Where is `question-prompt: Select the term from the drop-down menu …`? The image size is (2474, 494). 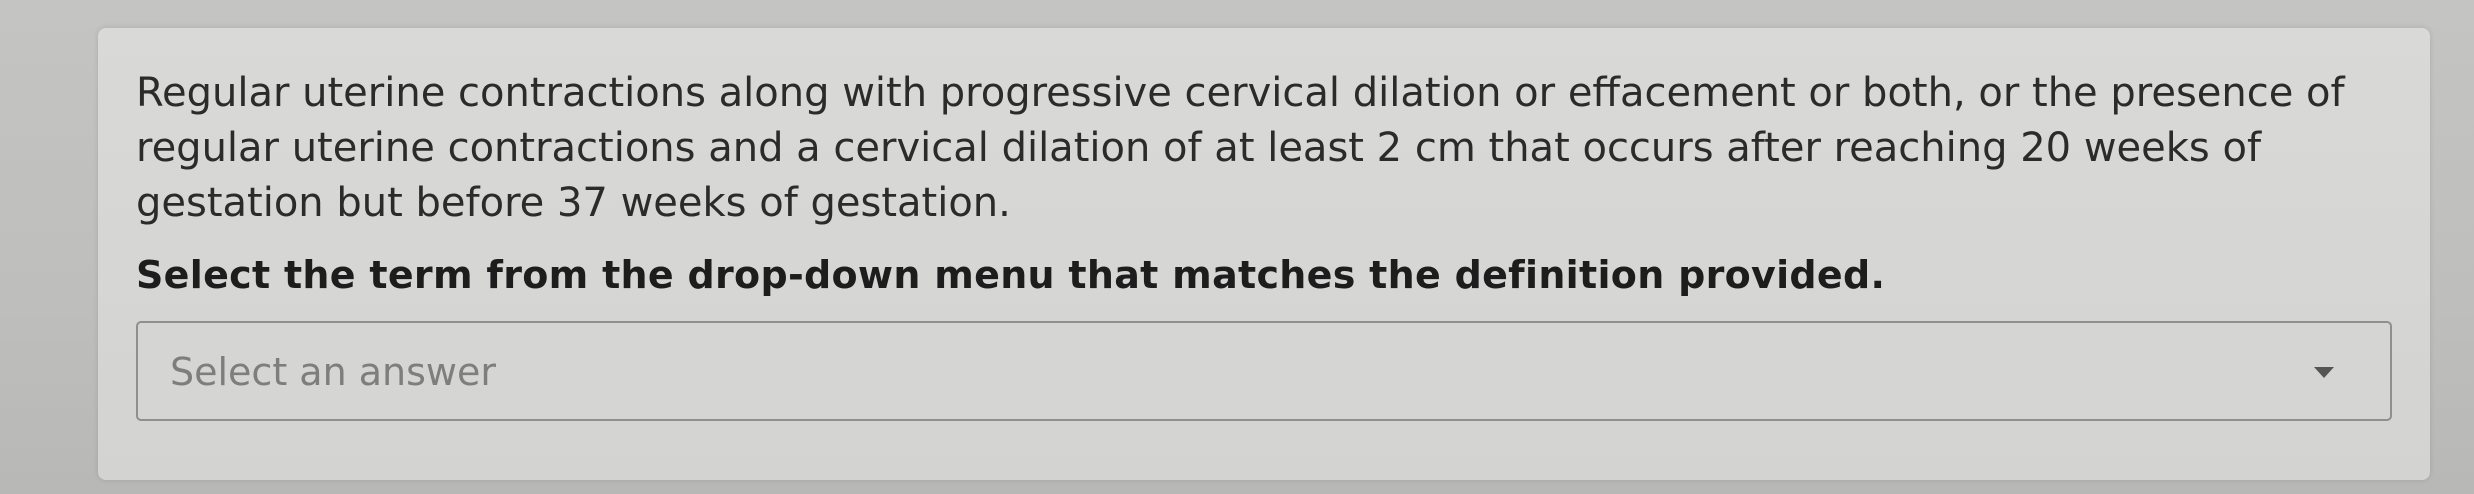
question-prompt: Select the term from the drop-down menu … is located at coordinates (1011, 275).